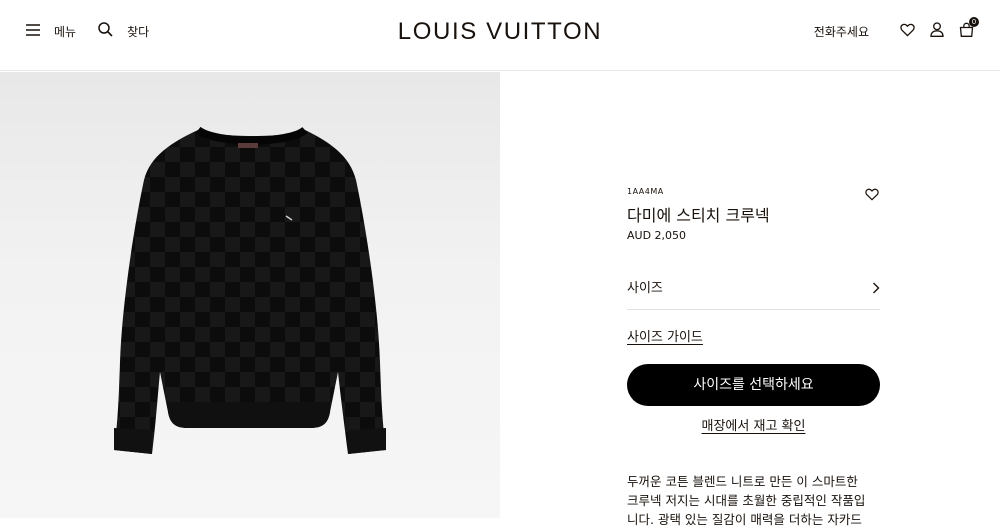  I want to click on size-selector: 사이즈, so click(753, 290).